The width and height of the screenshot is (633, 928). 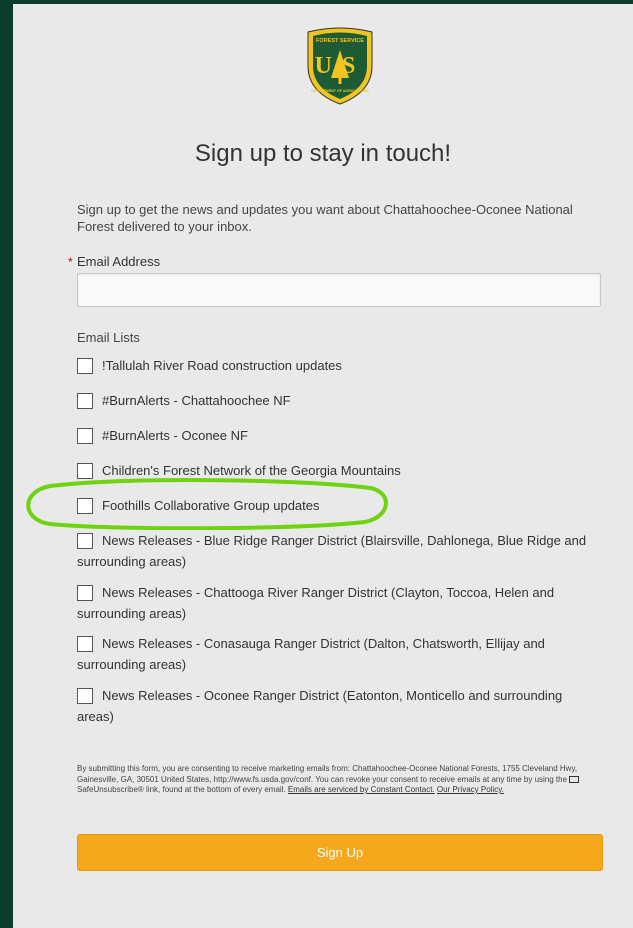 What do you see at coordinates (323, 153) in the screenshot?
I see `page-title: Sign up to stay in touch!` at bounding box center [323, 153].